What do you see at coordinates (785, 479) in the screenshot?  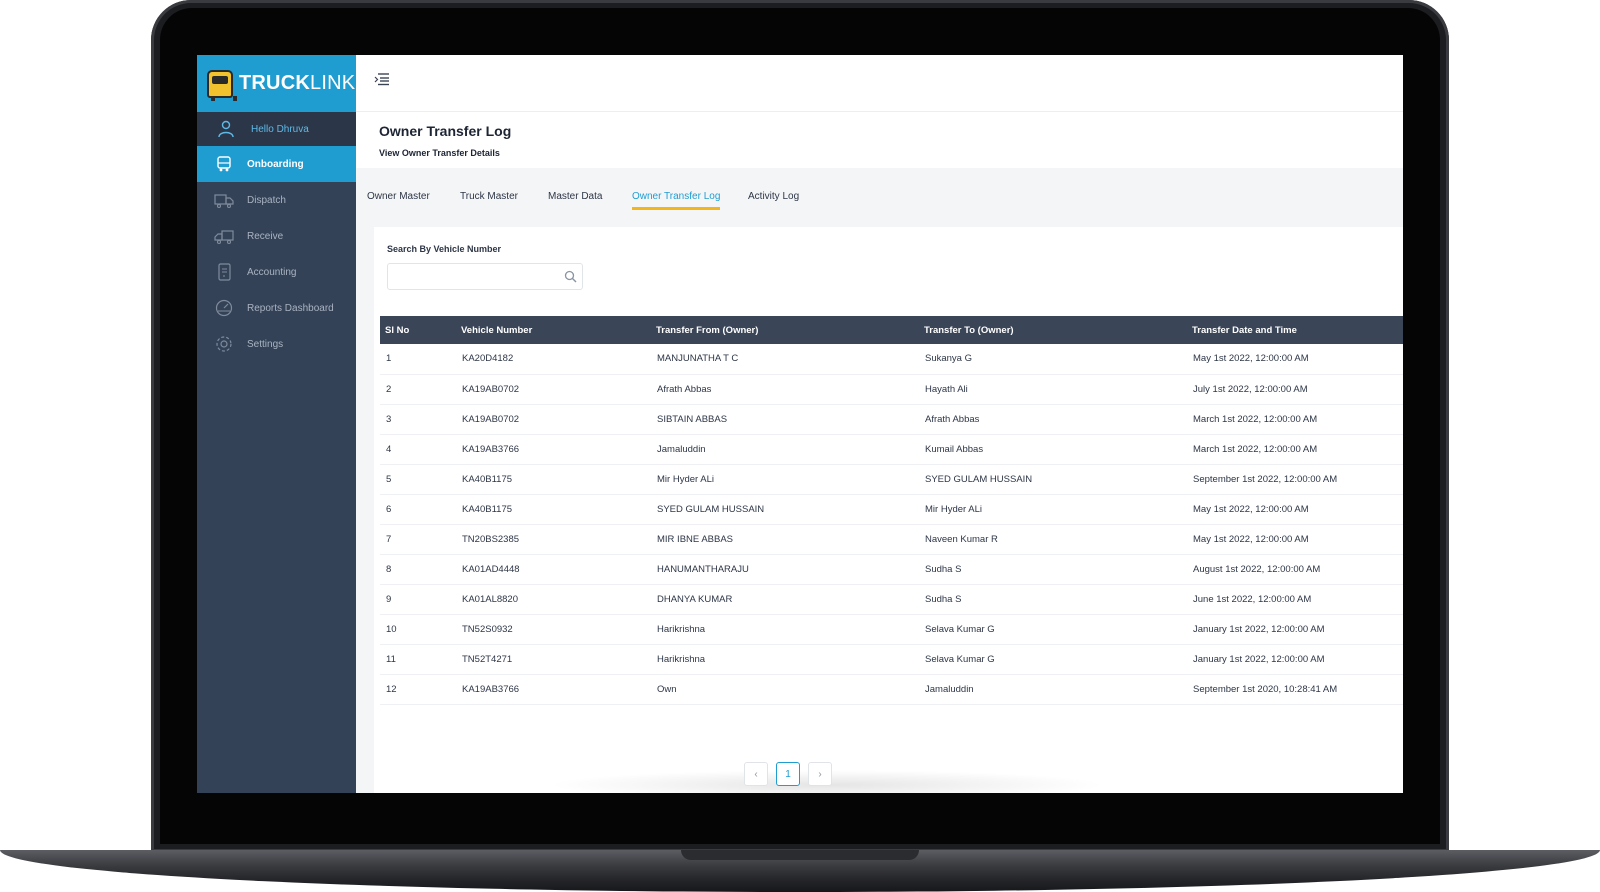 I see `cell-transfer-from: Mir Hyder ALi` at bounding box center [785, 479].